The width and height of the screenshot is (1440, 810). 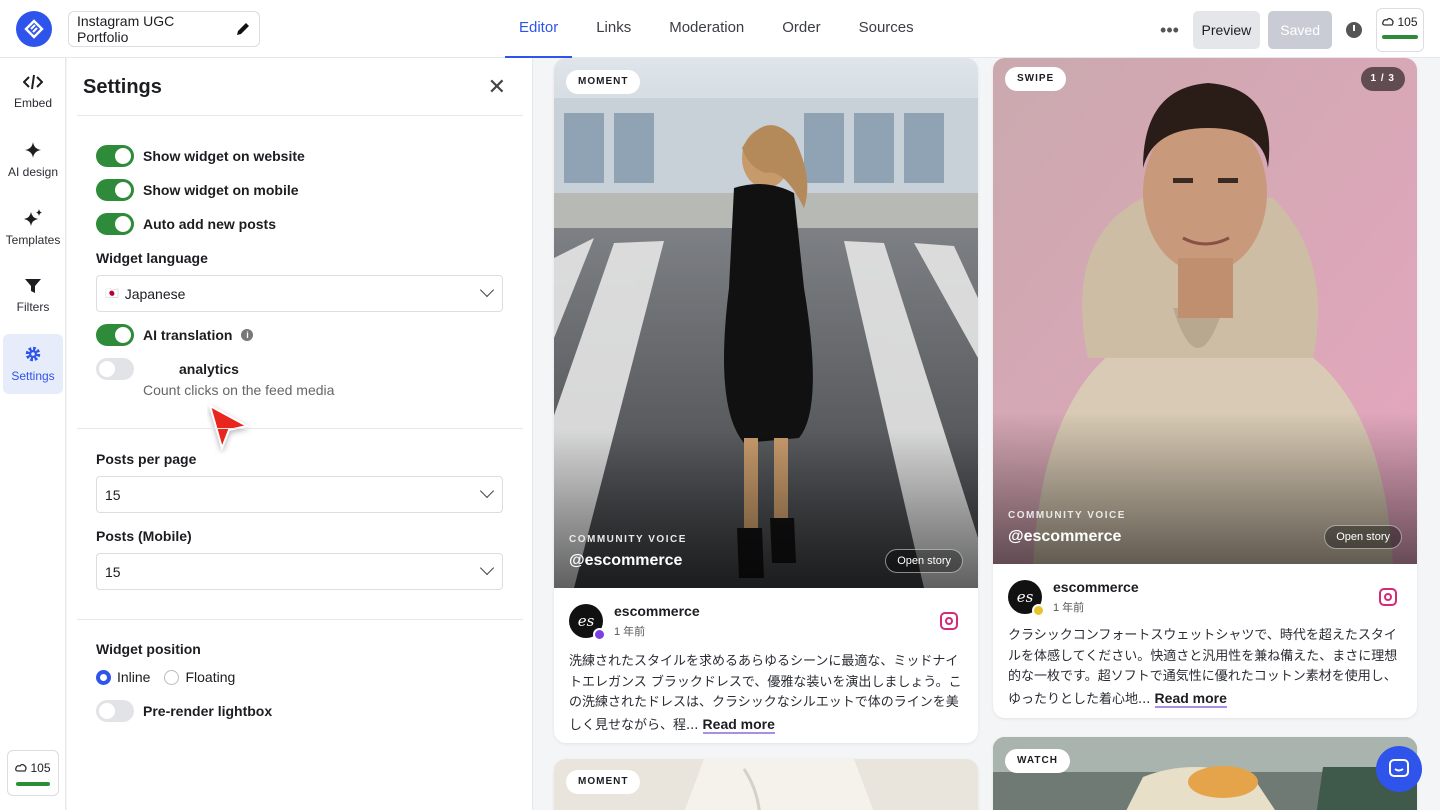 What do you see at coordinates (33, 296) in the screenshot?
I see `rail-item-filters: Filters` at bounding box center [33, 296].